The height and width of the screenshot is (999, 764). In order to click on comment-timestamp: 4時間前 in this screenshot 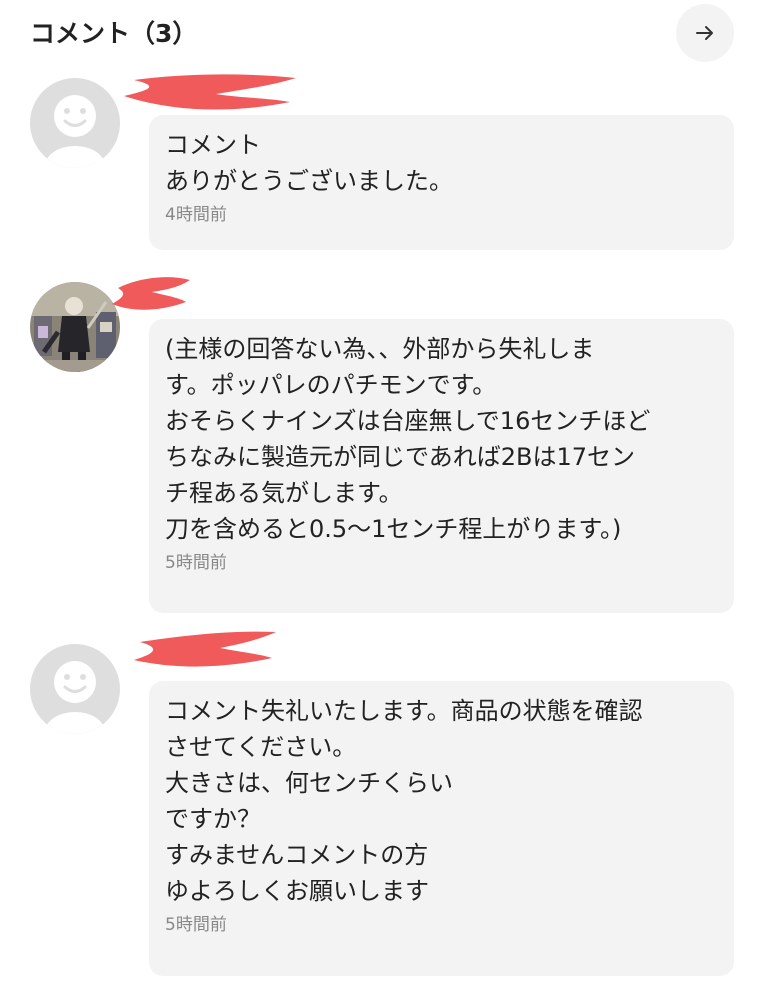, I will do `click(196, 215)`.